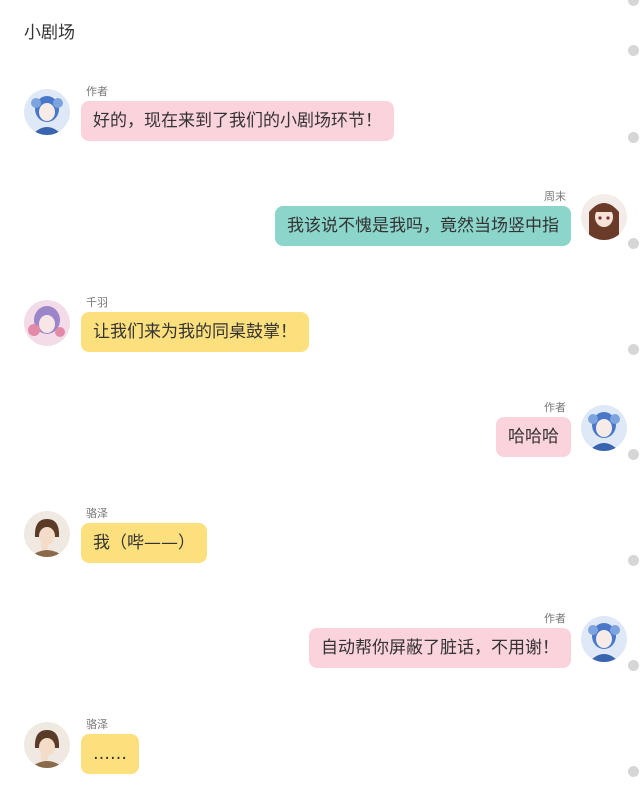 The height and width of the screenshot is (812, 640). Describe the element at coordinates (320, 448) in the screenshot. I see `chat-message: 作者 哈哈哈` at that location.